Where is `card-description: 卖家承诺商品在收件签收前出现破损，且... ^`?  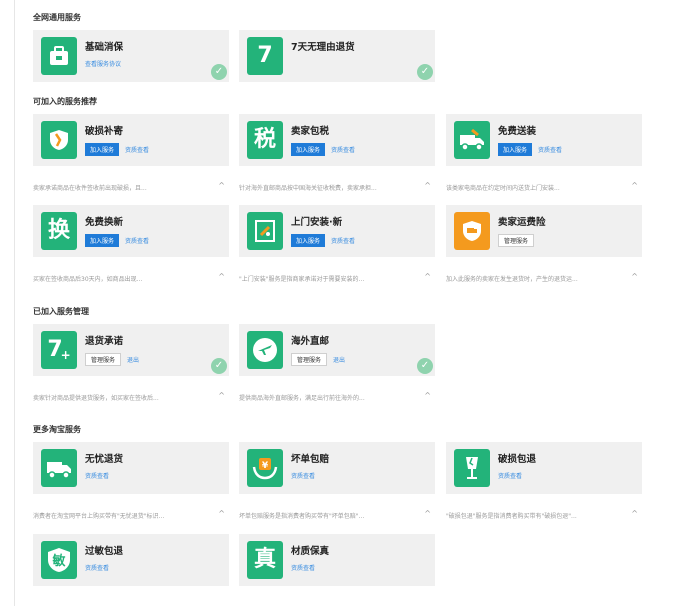 card-description: 卖家承诺商品在收件签收前出现破损，且... ^ is located at coordinates (129, 187).